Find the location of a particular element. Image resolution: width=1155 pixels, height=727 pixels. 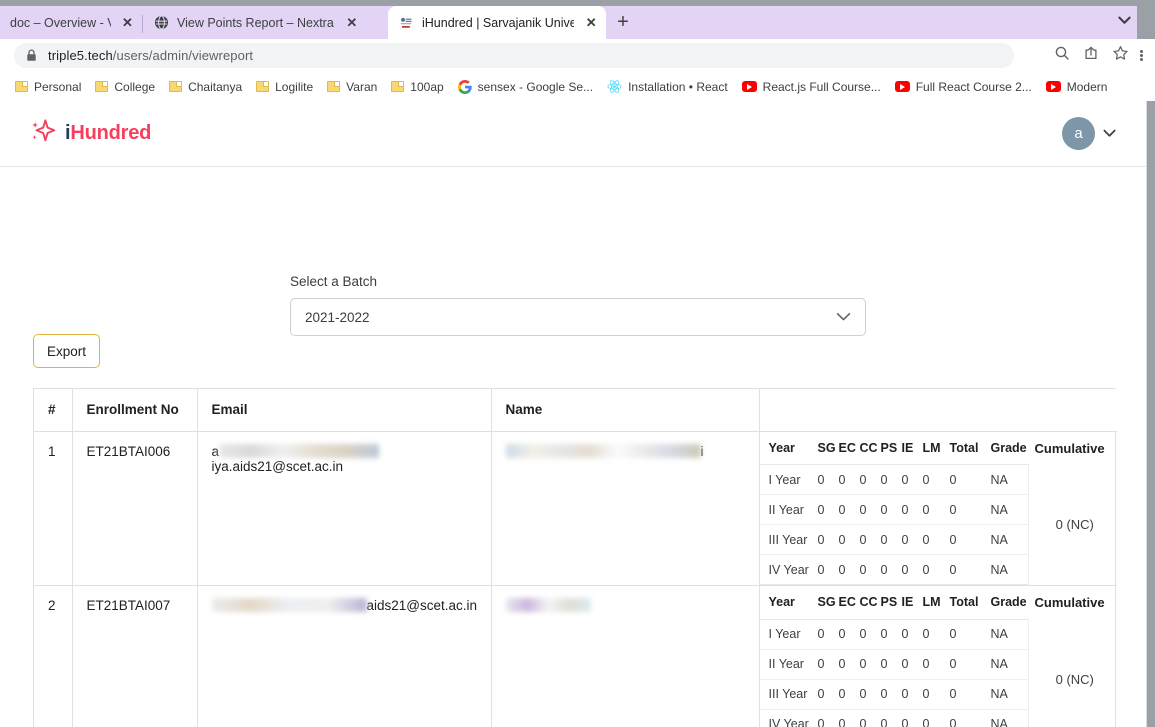

browser-tab-1: doc – Overview - Verc ✕ is located at coordinates (71, 22).